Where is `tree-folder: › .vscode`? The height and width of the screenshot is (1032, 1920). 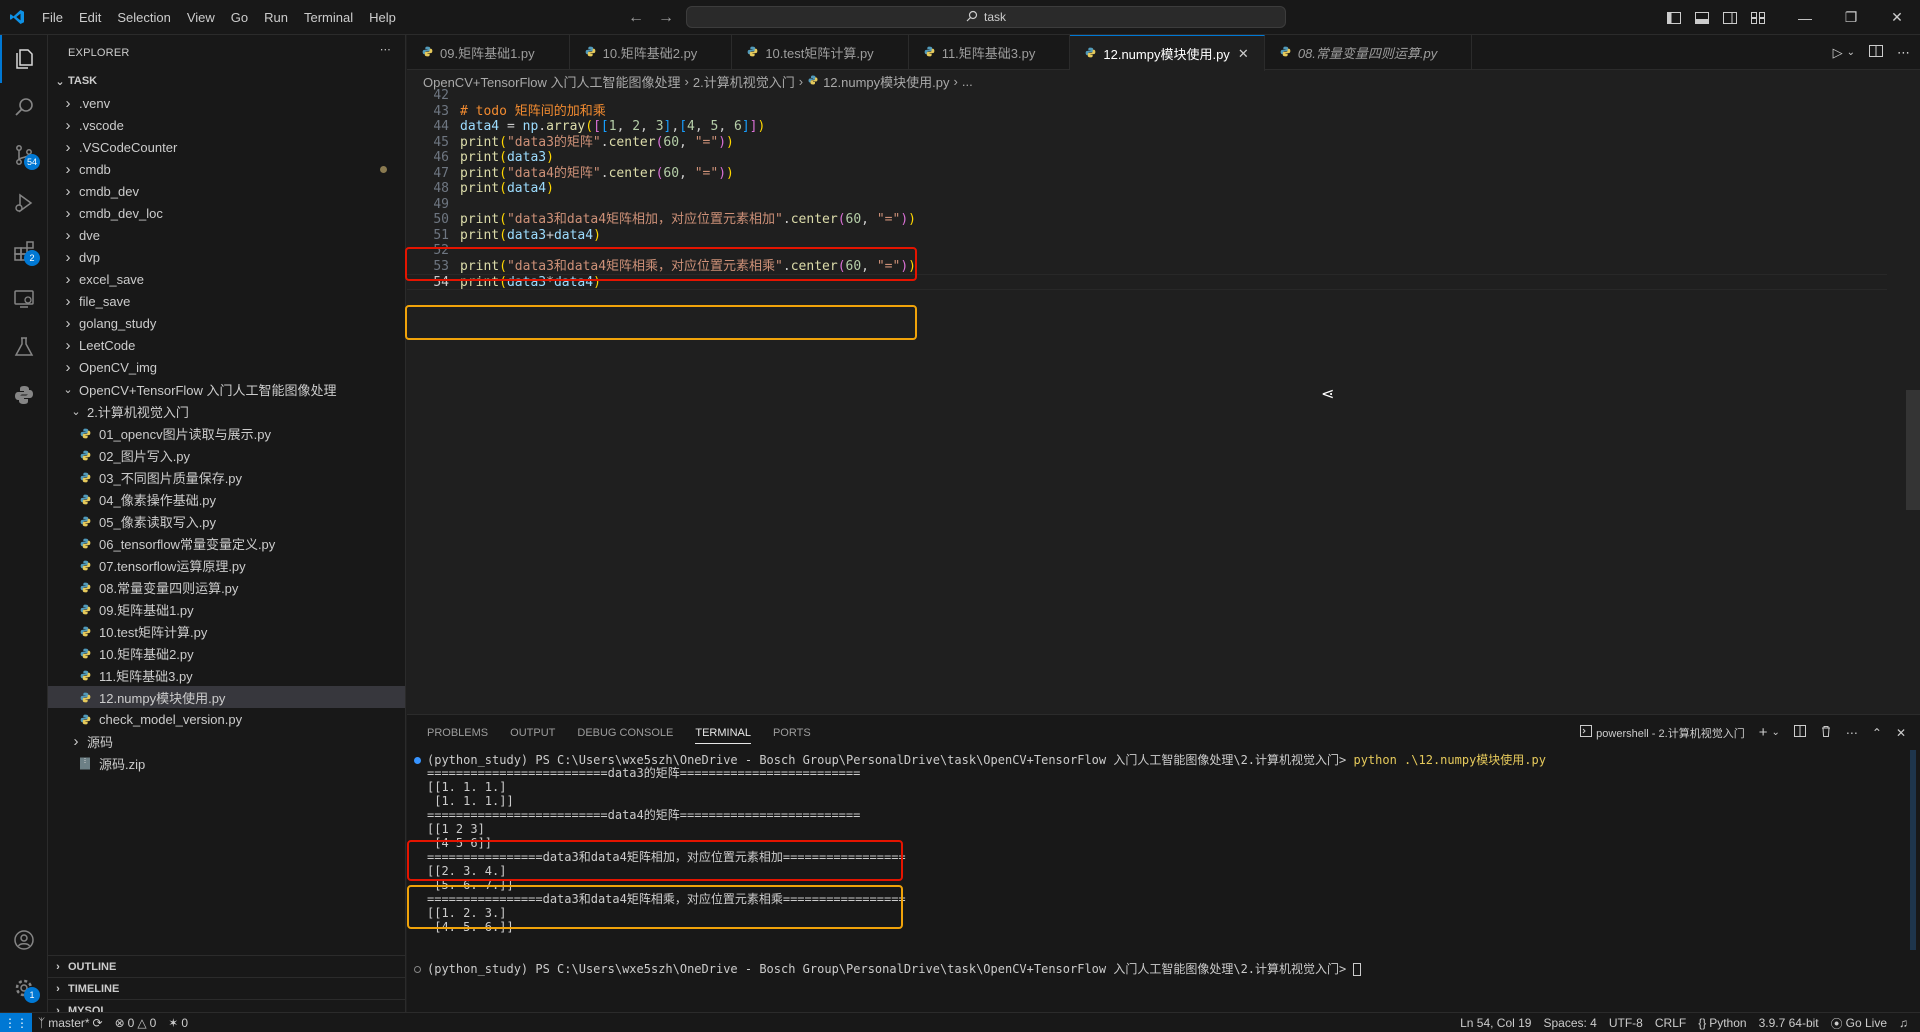
tree-folder: › .vscode is located at coordinates (226, 125).